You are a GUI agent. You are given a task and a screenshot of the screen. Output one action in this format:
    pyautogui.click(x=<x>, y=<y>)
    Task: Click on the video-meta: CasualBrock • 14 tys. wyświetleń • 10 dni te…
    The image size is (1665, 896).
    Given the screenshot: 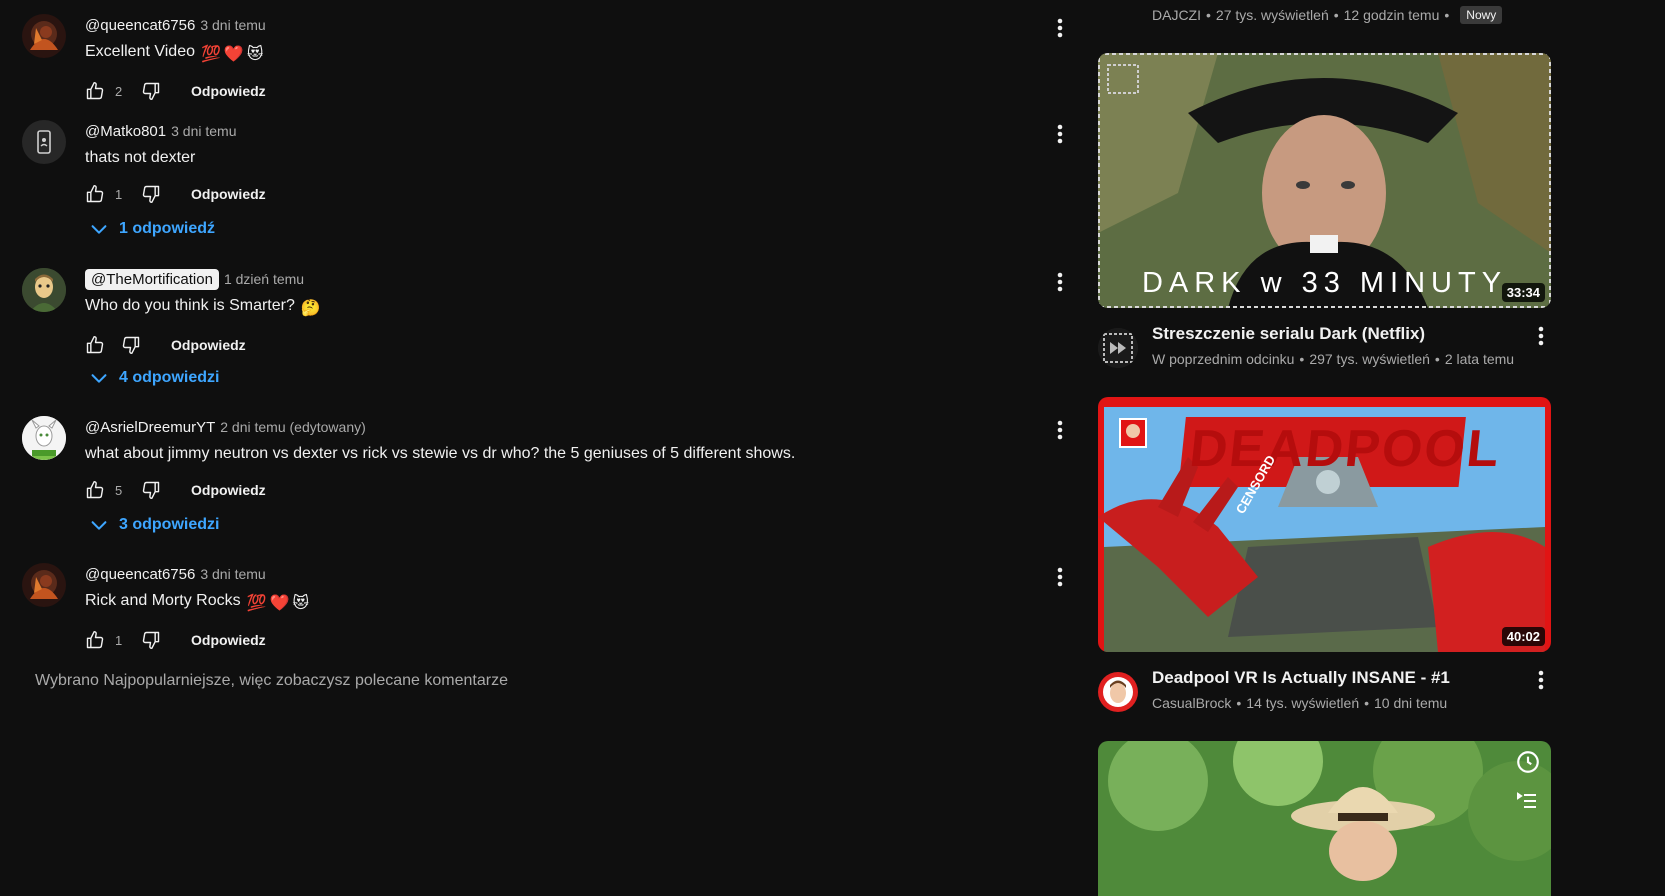 What is the action you would take?
    pyautogui.click(x=1299, y=703)
    